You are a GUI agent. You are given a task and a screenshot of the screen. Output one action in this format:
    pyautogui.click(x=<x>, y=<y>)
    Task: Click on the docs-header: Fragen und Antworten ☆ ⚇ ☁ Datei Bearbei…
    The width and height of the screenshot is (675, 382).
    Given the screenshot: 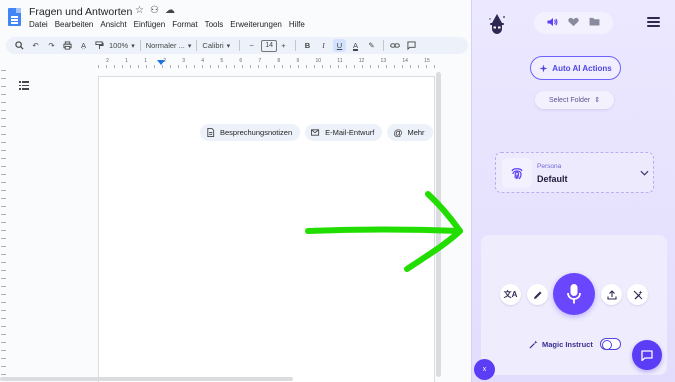 What is the action you would take?
    pyautogui.click(x=235, y=17)
    